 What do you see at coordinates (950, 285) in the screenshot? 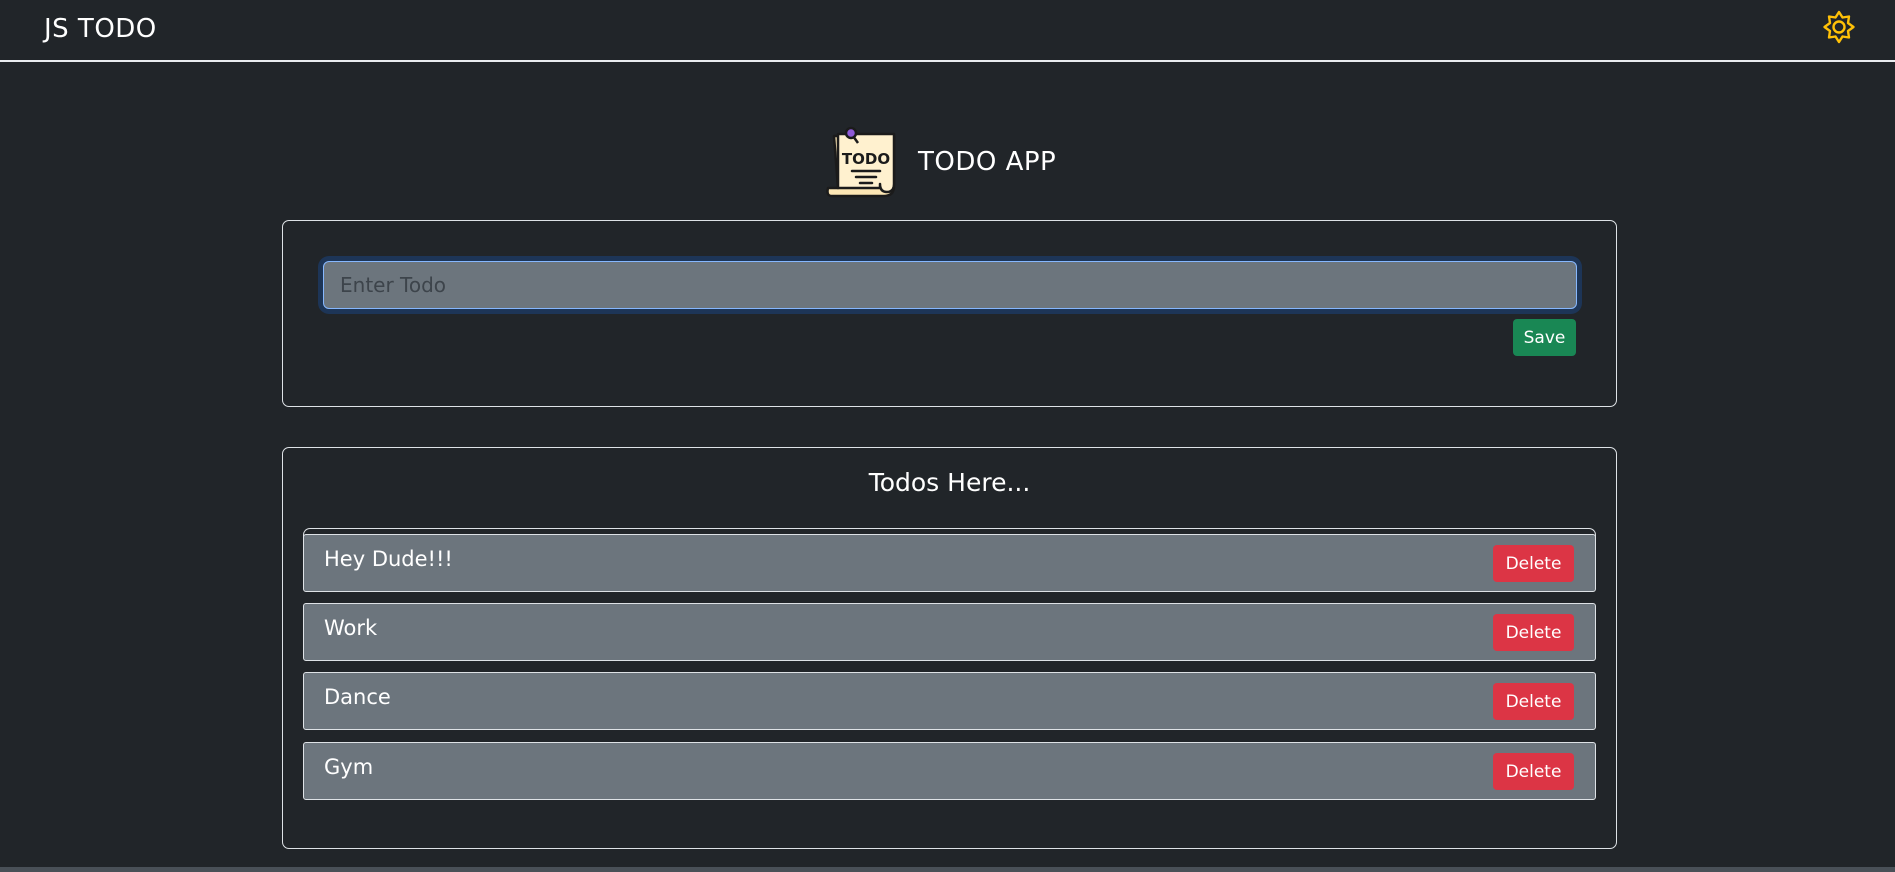
I see `todo-input` at bounding box center [950, 285].